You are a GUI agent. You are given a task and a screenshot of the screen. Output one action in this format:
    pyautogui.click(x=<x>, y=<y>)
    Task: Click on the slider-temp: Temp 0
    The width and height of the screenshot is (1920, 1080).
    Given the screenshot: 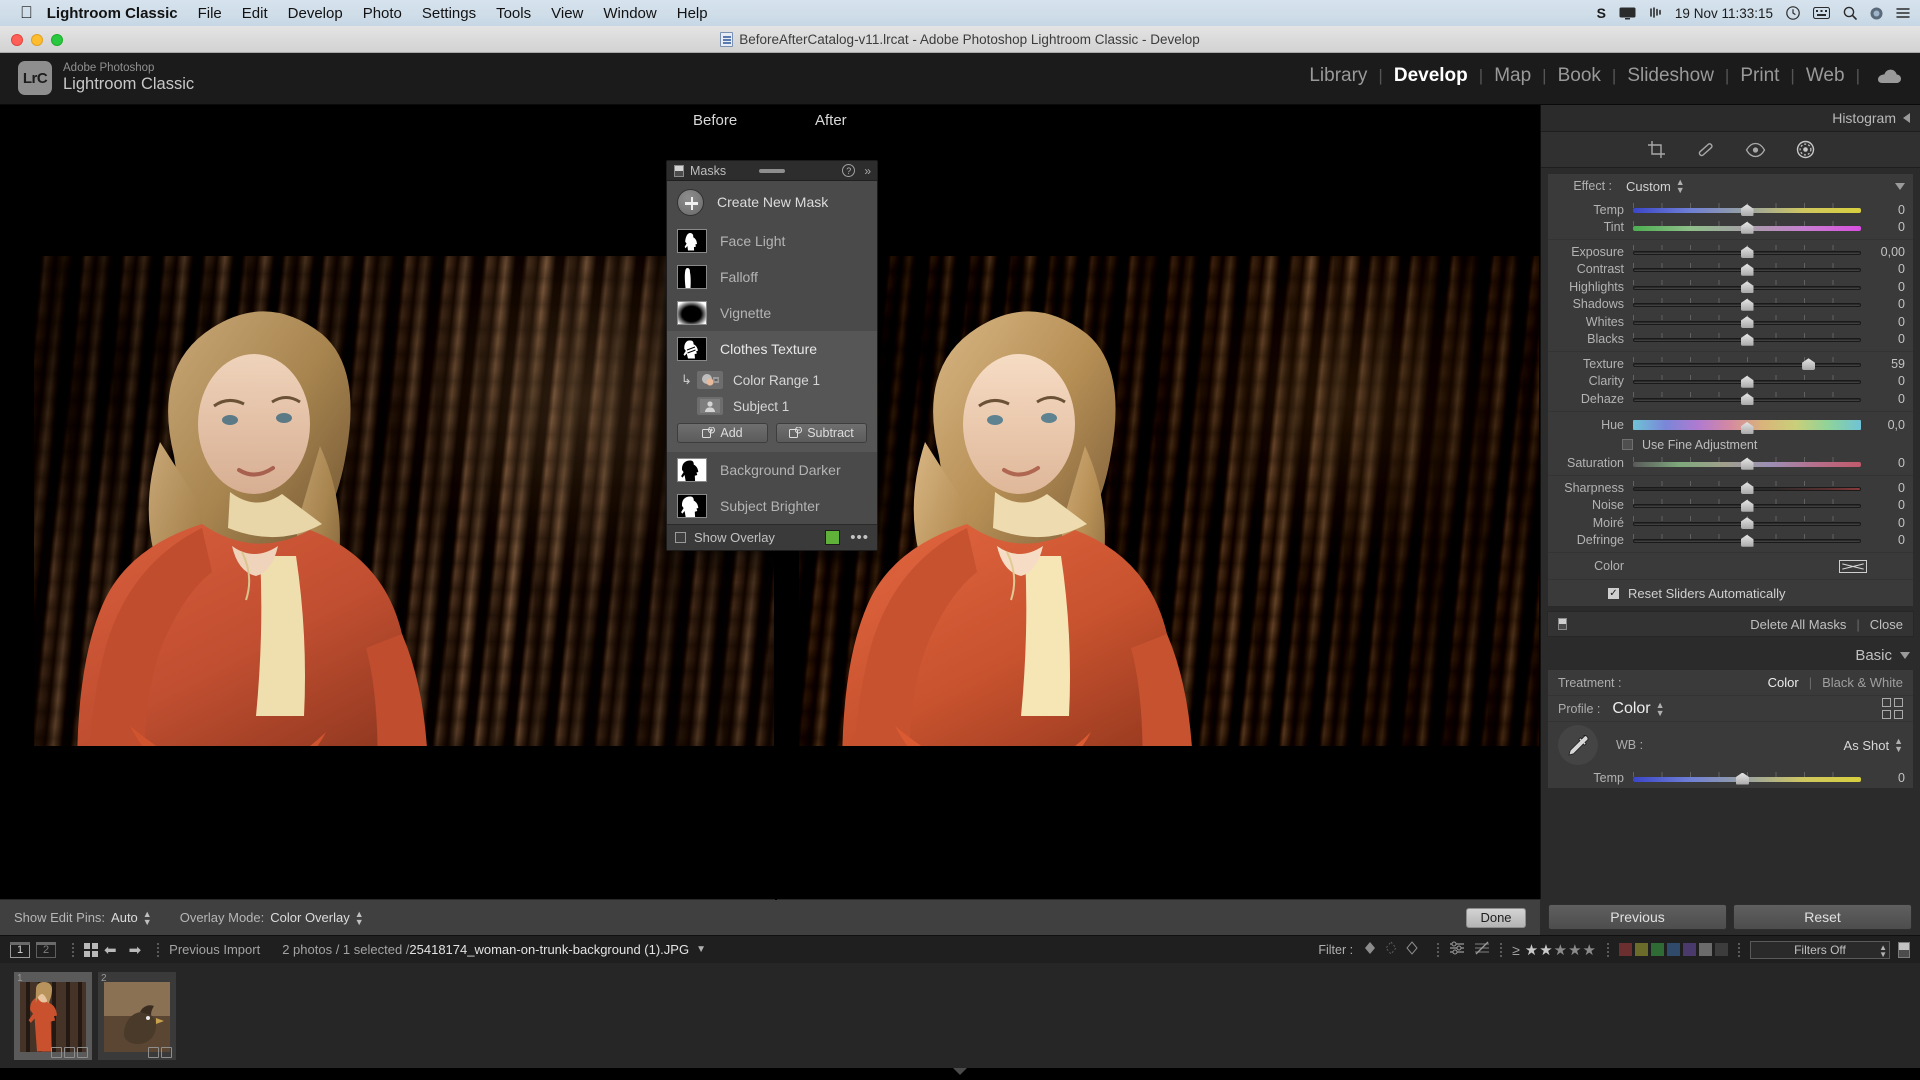 What is the action you would take?
    pyautogui.click(x=1730, y=210)
    